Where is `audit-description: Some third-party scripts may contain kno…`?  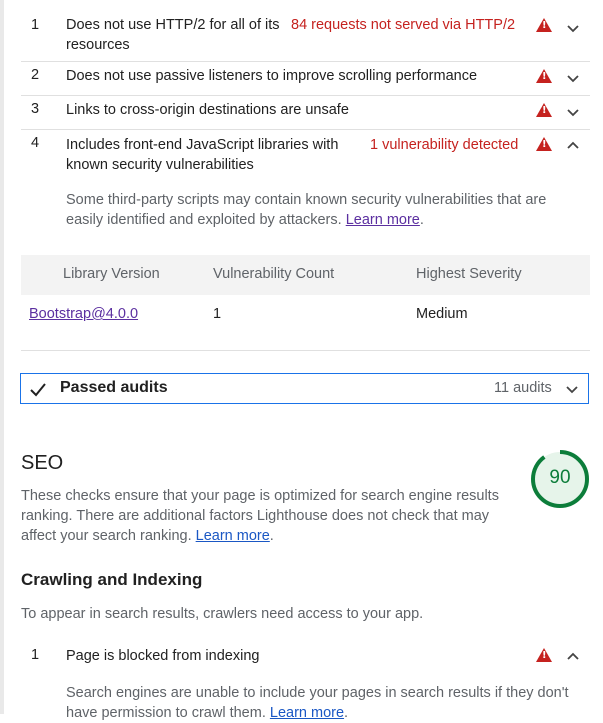
audit-description: Some third-party scripts may contain kno… is located at coordinates (306, 210).